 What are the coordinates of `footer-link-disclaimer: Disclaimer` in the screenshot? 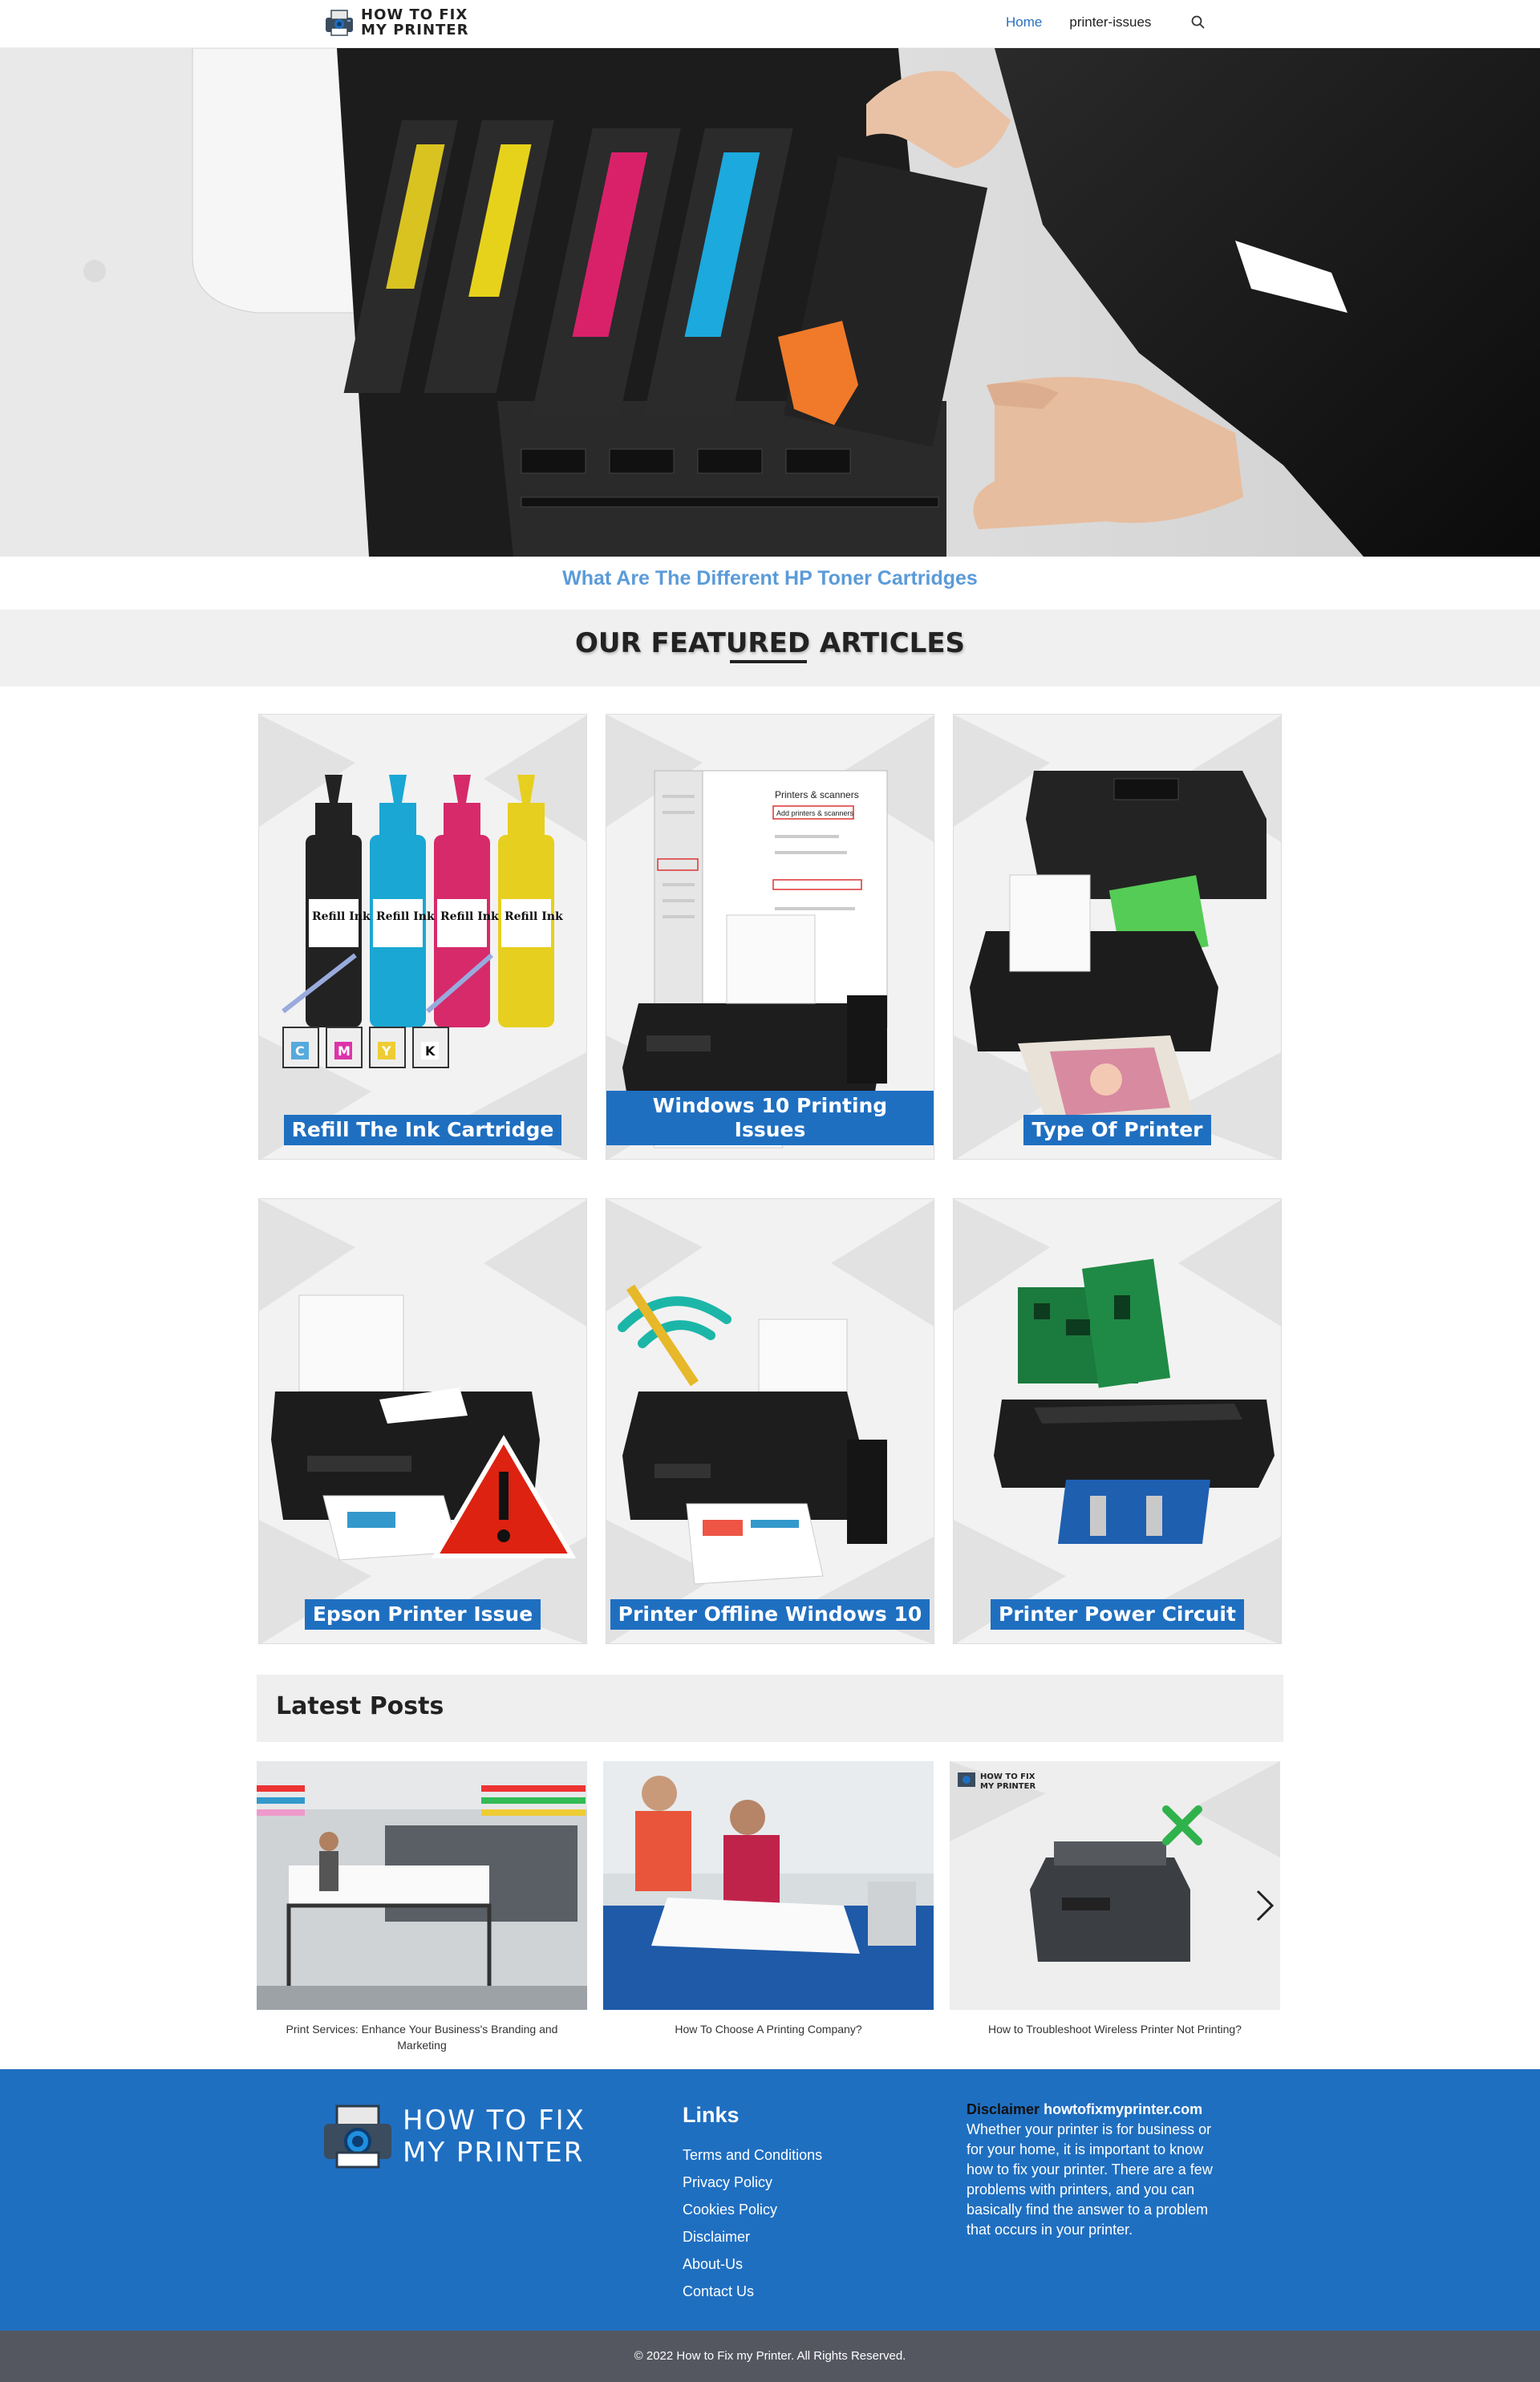 It's located at (716, 2237).